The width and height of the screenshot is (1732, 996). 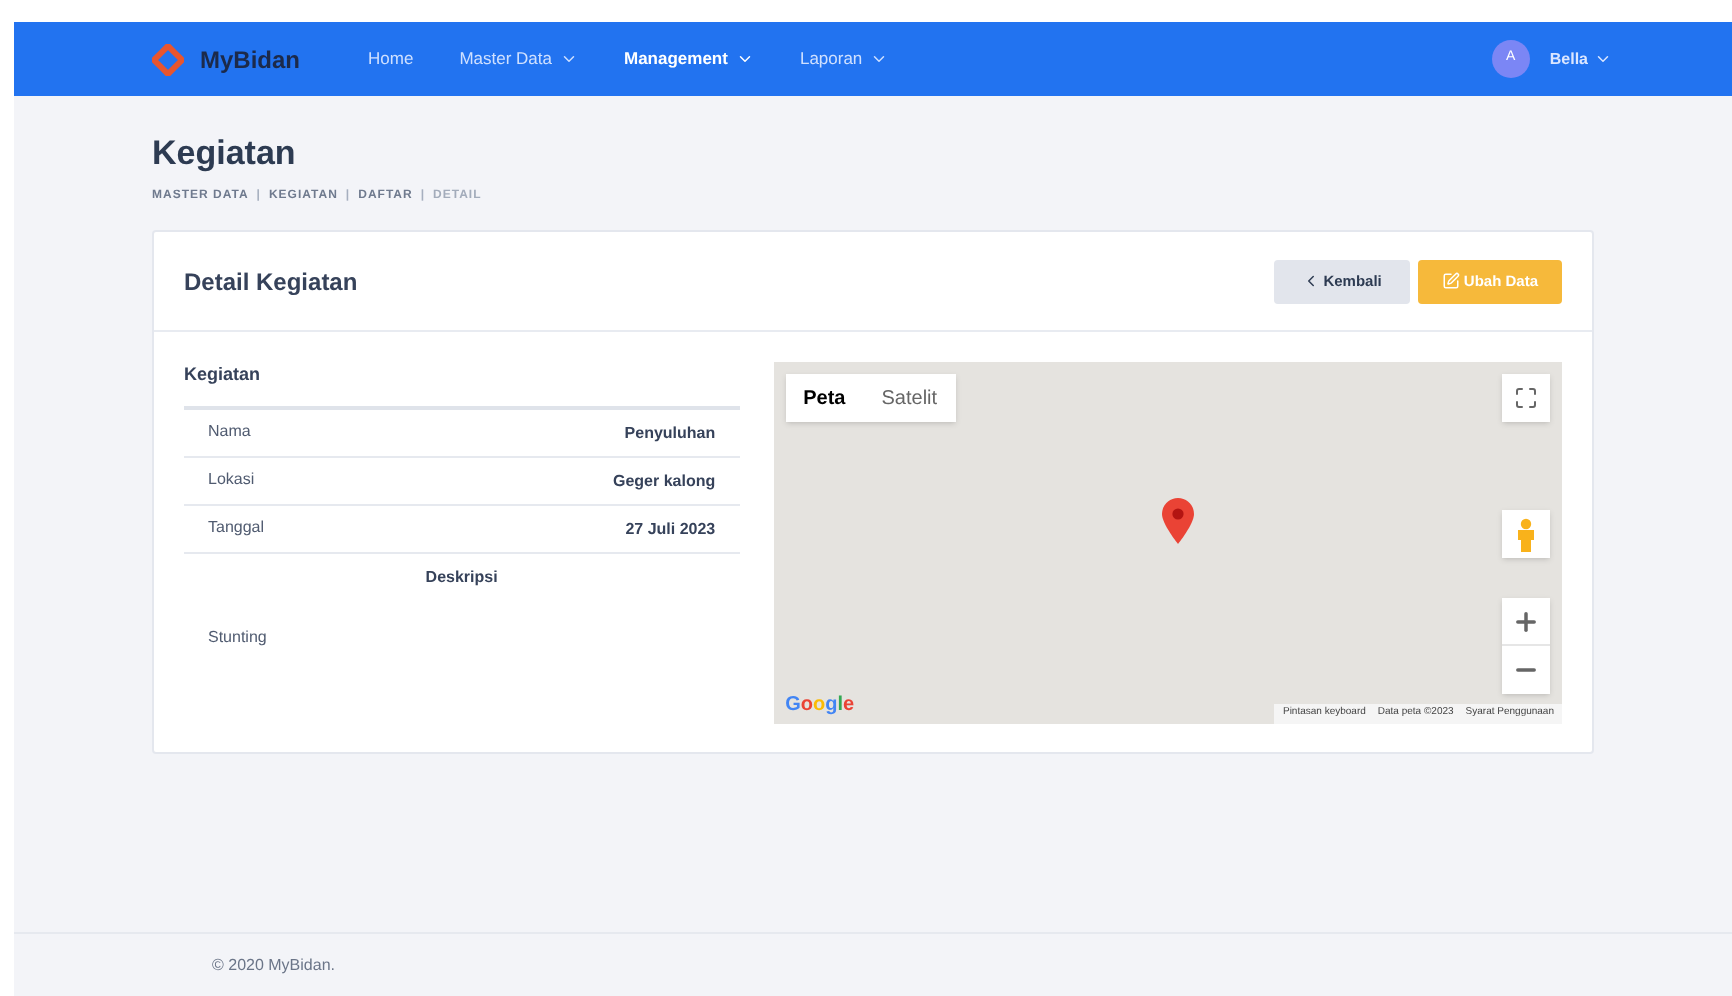 I want to click on description-title: Deskripsi, so click(x=461, y=577).